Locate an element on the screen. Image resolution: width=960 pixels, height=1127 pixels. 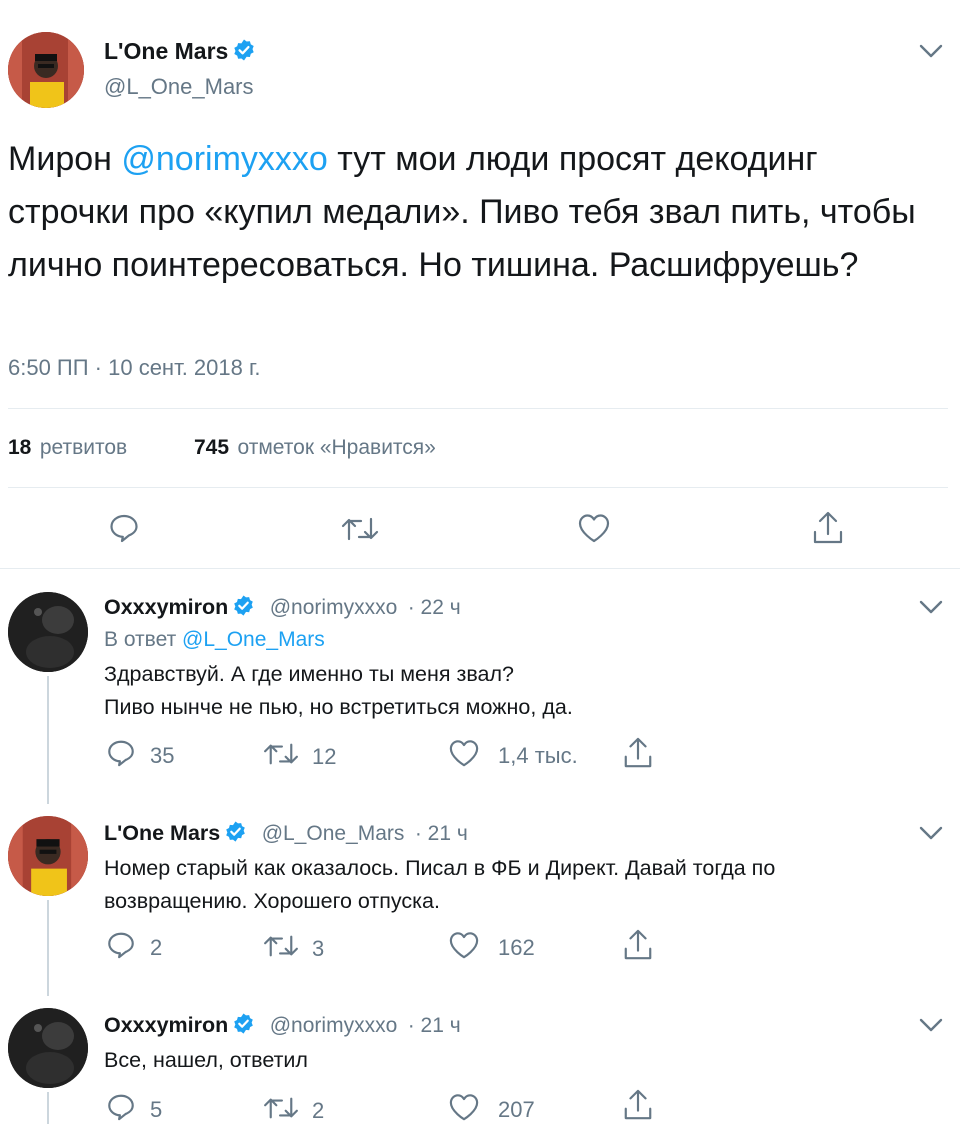
like-count: 207 is located at coordinates (516, 1109).